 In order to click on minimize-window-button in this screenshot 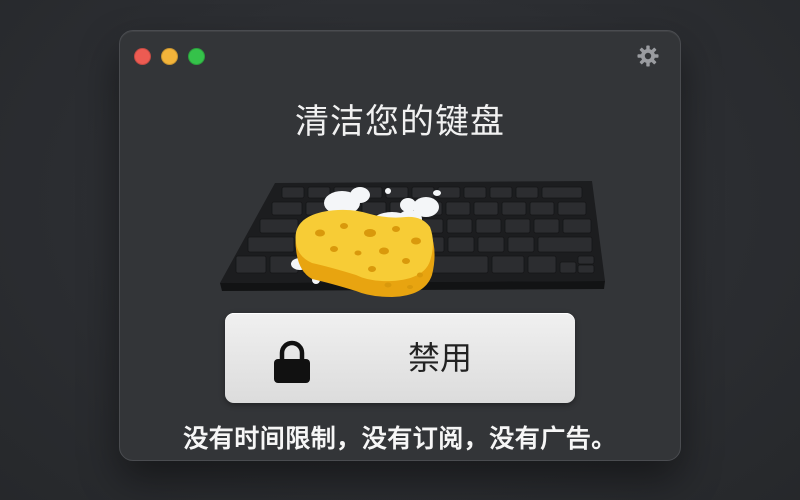, I will do `click(169, 56)`.